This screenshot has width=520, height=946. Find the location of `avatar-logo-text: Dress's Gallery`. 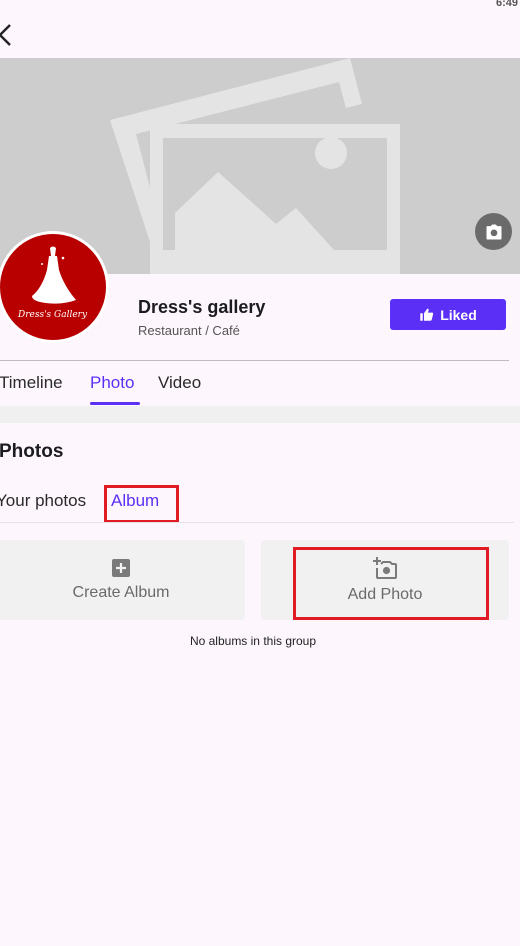

avatar-logo-text: Dress's Gallery is located at coordinates (53, 315).